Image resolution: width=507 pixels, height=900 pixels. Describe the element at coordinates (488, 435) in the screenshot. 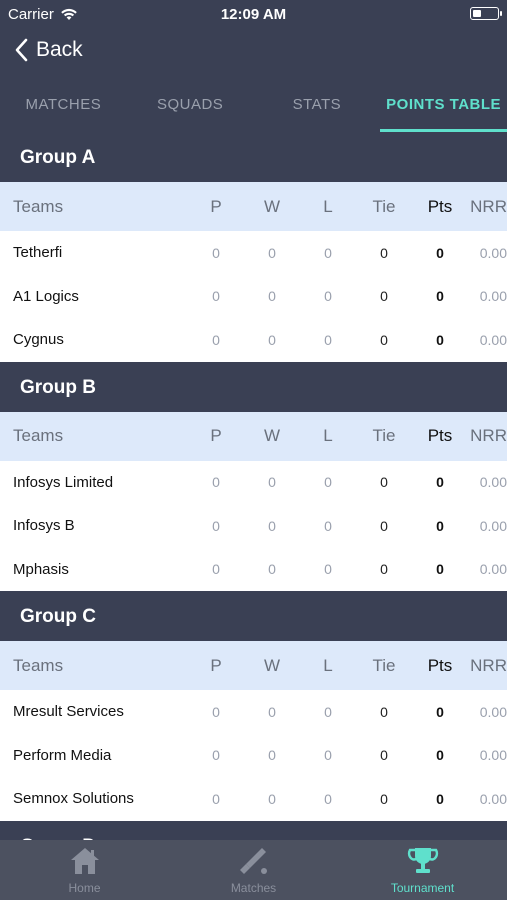

I see `header-nrr: NRR` at that location.